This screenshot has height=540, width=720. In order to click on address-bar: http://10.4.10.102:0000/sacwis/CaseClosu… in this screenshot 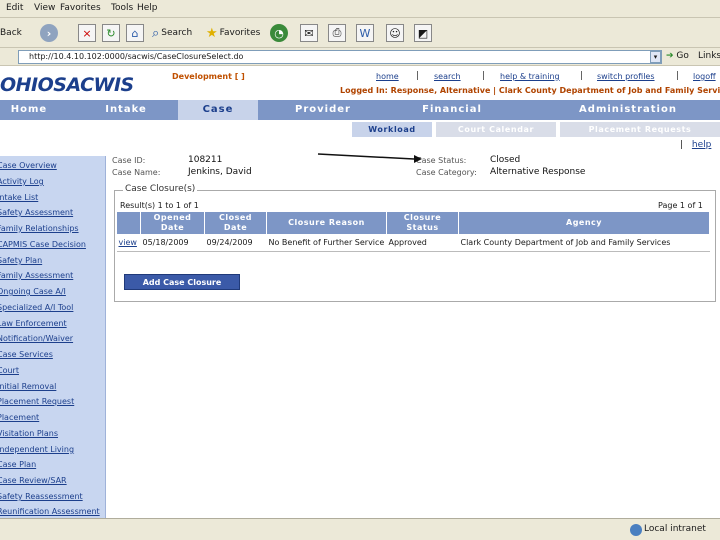, I will do `click(360, 57)`.